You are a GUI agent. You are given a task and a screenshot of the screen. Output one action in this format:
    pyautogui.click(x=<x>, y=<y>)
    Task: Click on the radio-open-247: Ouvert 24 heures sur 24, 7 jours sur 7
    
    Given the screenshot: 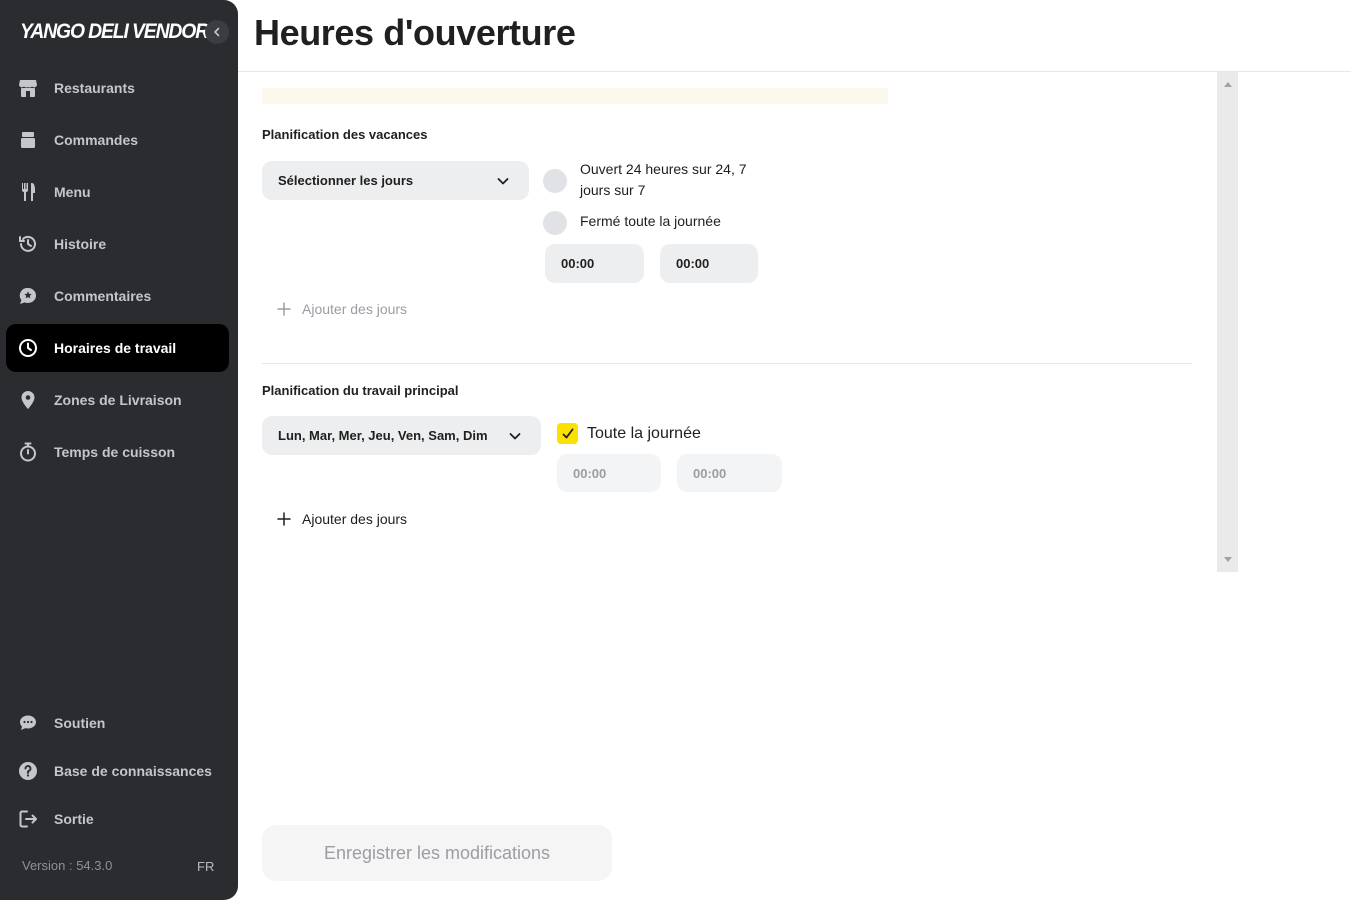 What is the action you would take?
    pyautogui.click(x=646, y=180)
    